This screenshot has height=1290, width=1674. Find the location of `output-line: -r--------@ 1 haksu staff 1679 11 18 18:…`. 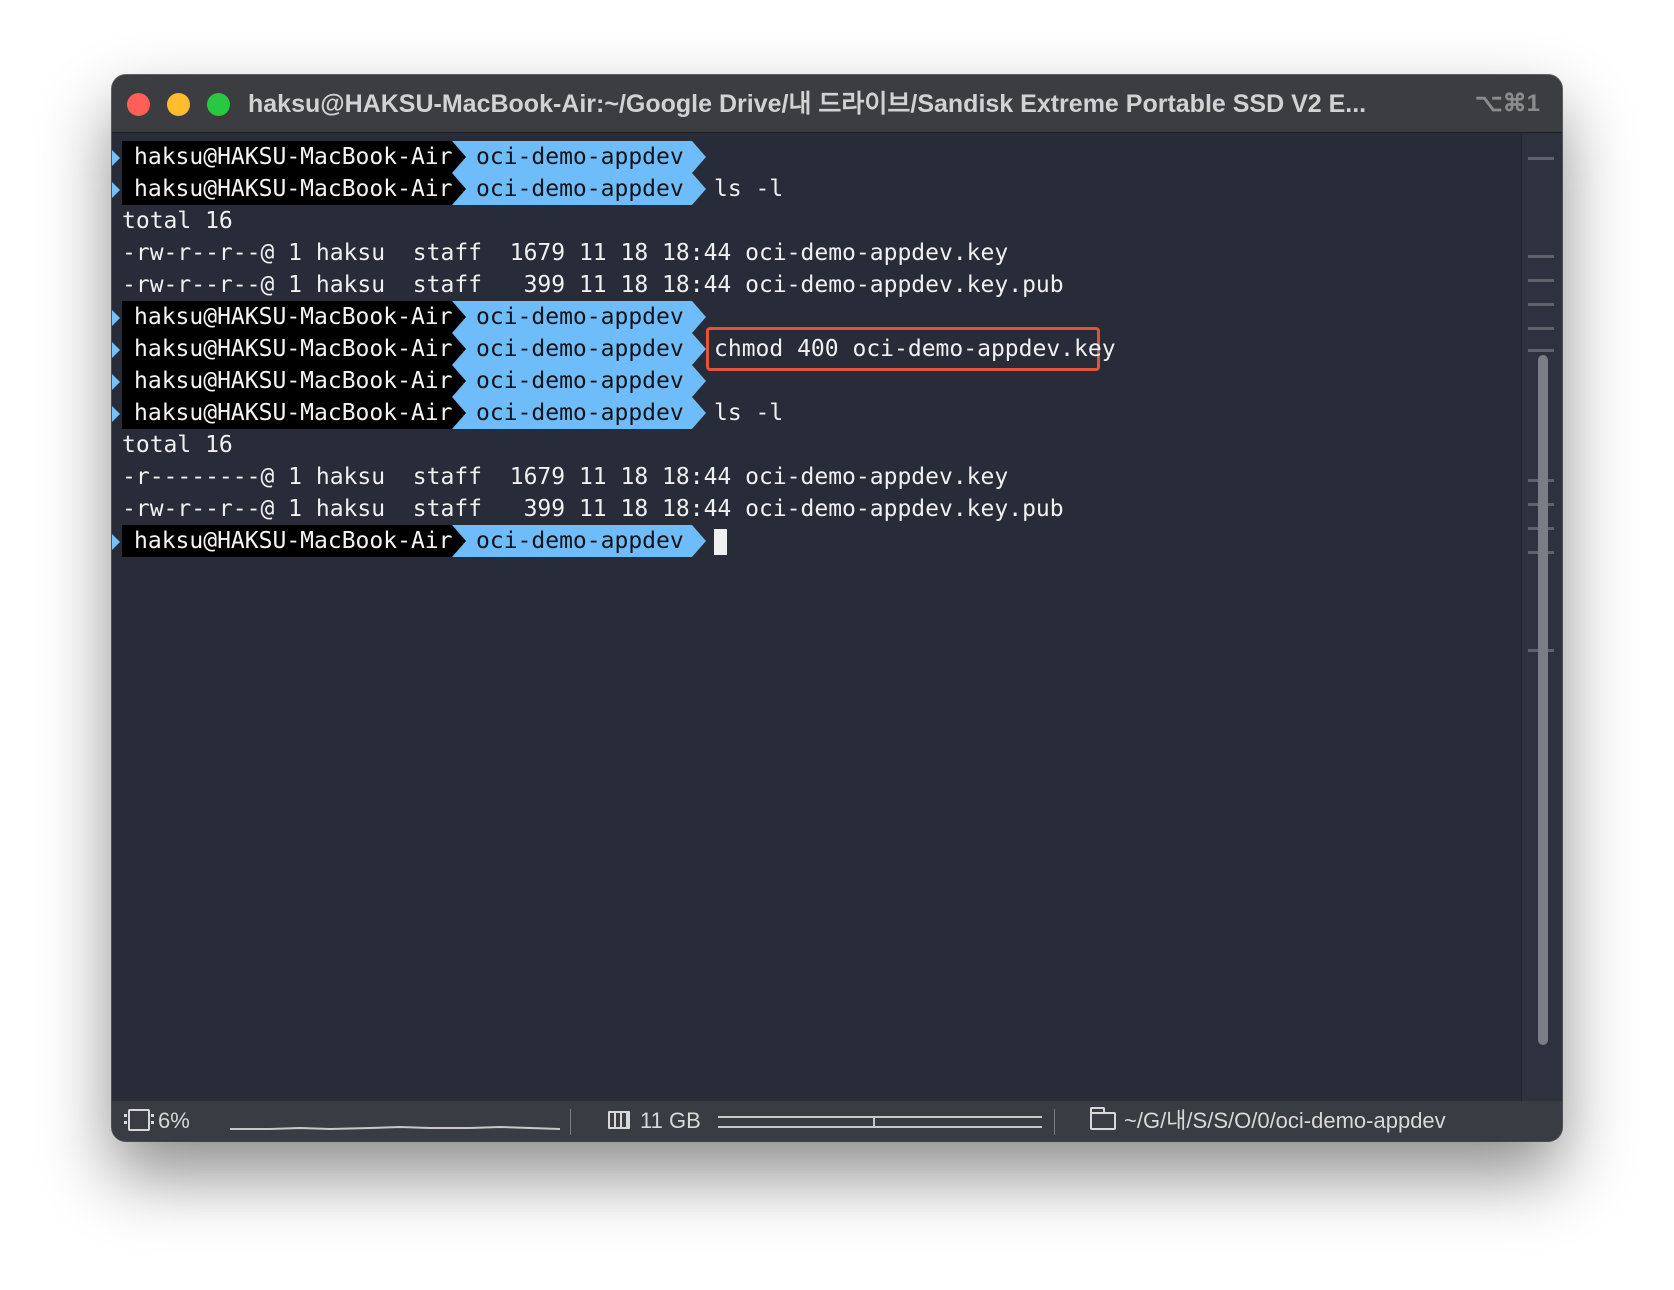

output-line: -r--------@ 1 haksu staff 1679 11 18 18:… is located at coordinates (560, 477).